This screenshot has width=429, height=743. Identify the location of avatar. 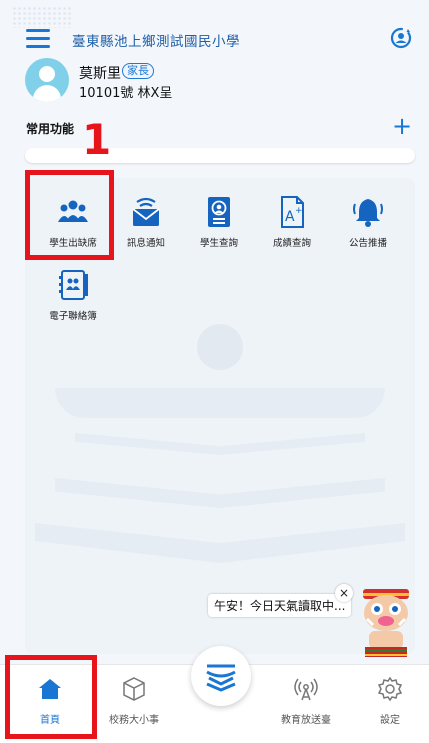
(47, 80).